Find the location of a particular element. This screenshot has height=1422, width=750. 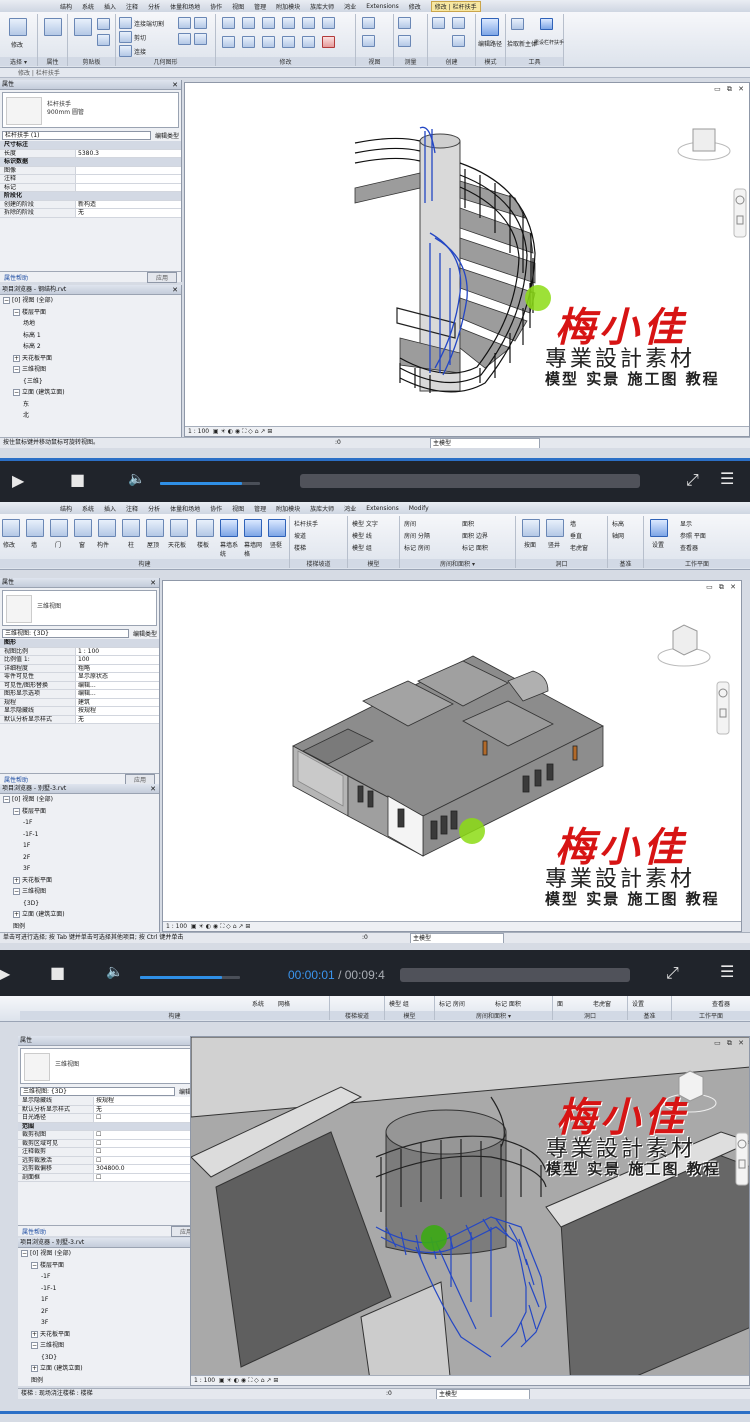

dimension-icon is located at coordinates (404, 41).